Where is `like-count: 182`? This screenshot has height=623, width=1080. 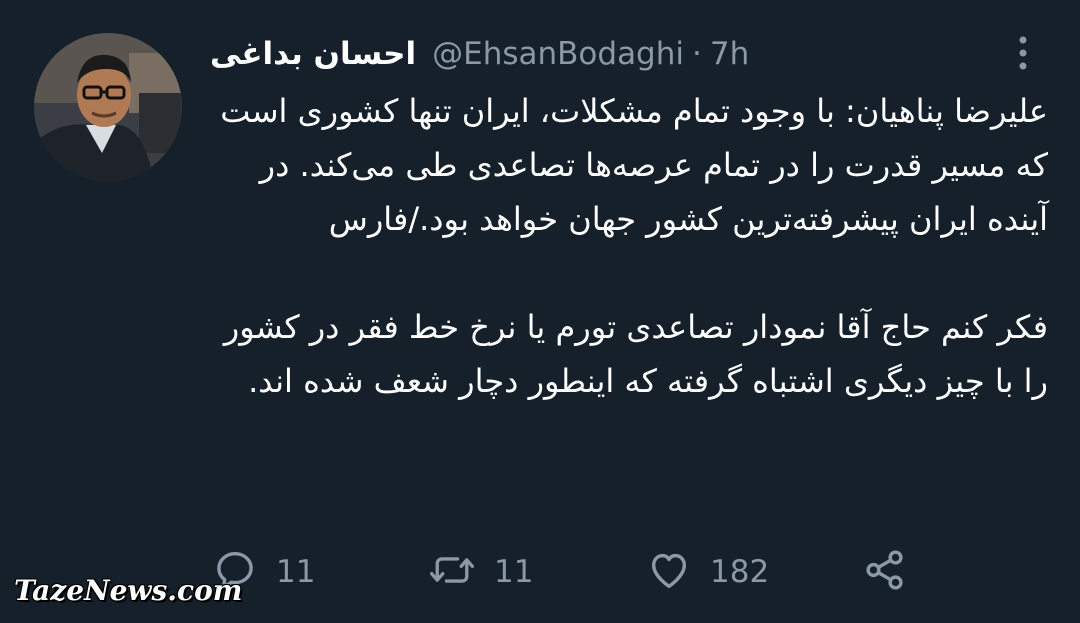
like-count: 182 is located at coordinates (740, 572).